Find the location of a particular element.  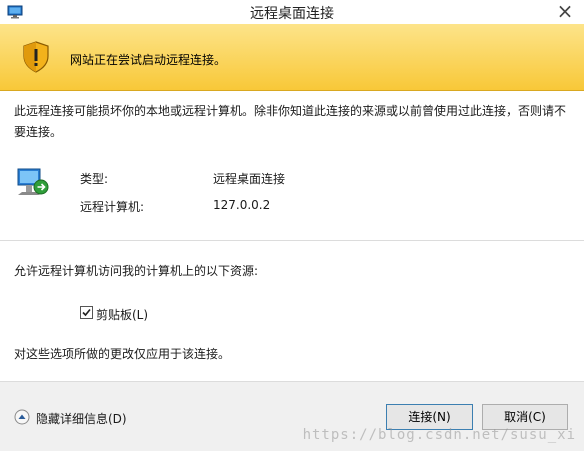

title-bar: 远程桌面连接 × is located at coordinates (292, 12).